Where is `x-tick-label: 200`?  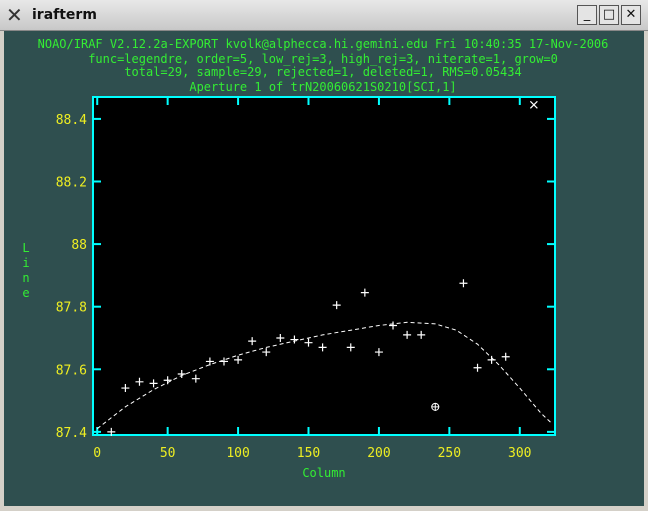
x-tick-label: 200 is located at coordinates (378, 453).